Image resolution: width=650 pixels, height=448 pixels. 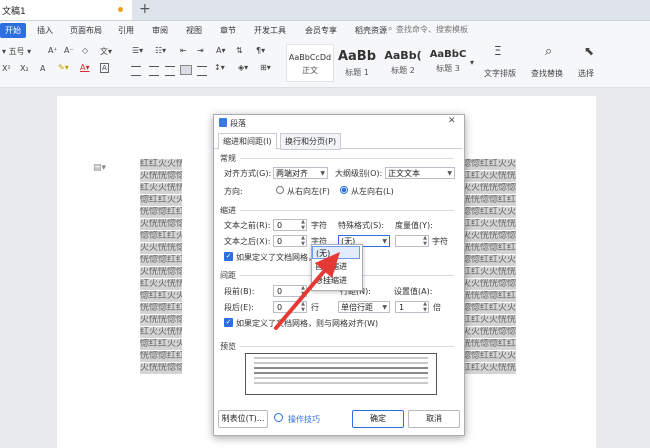 I want to click on style-gallery-more-icon: ▾, so click(x=472, y=62).